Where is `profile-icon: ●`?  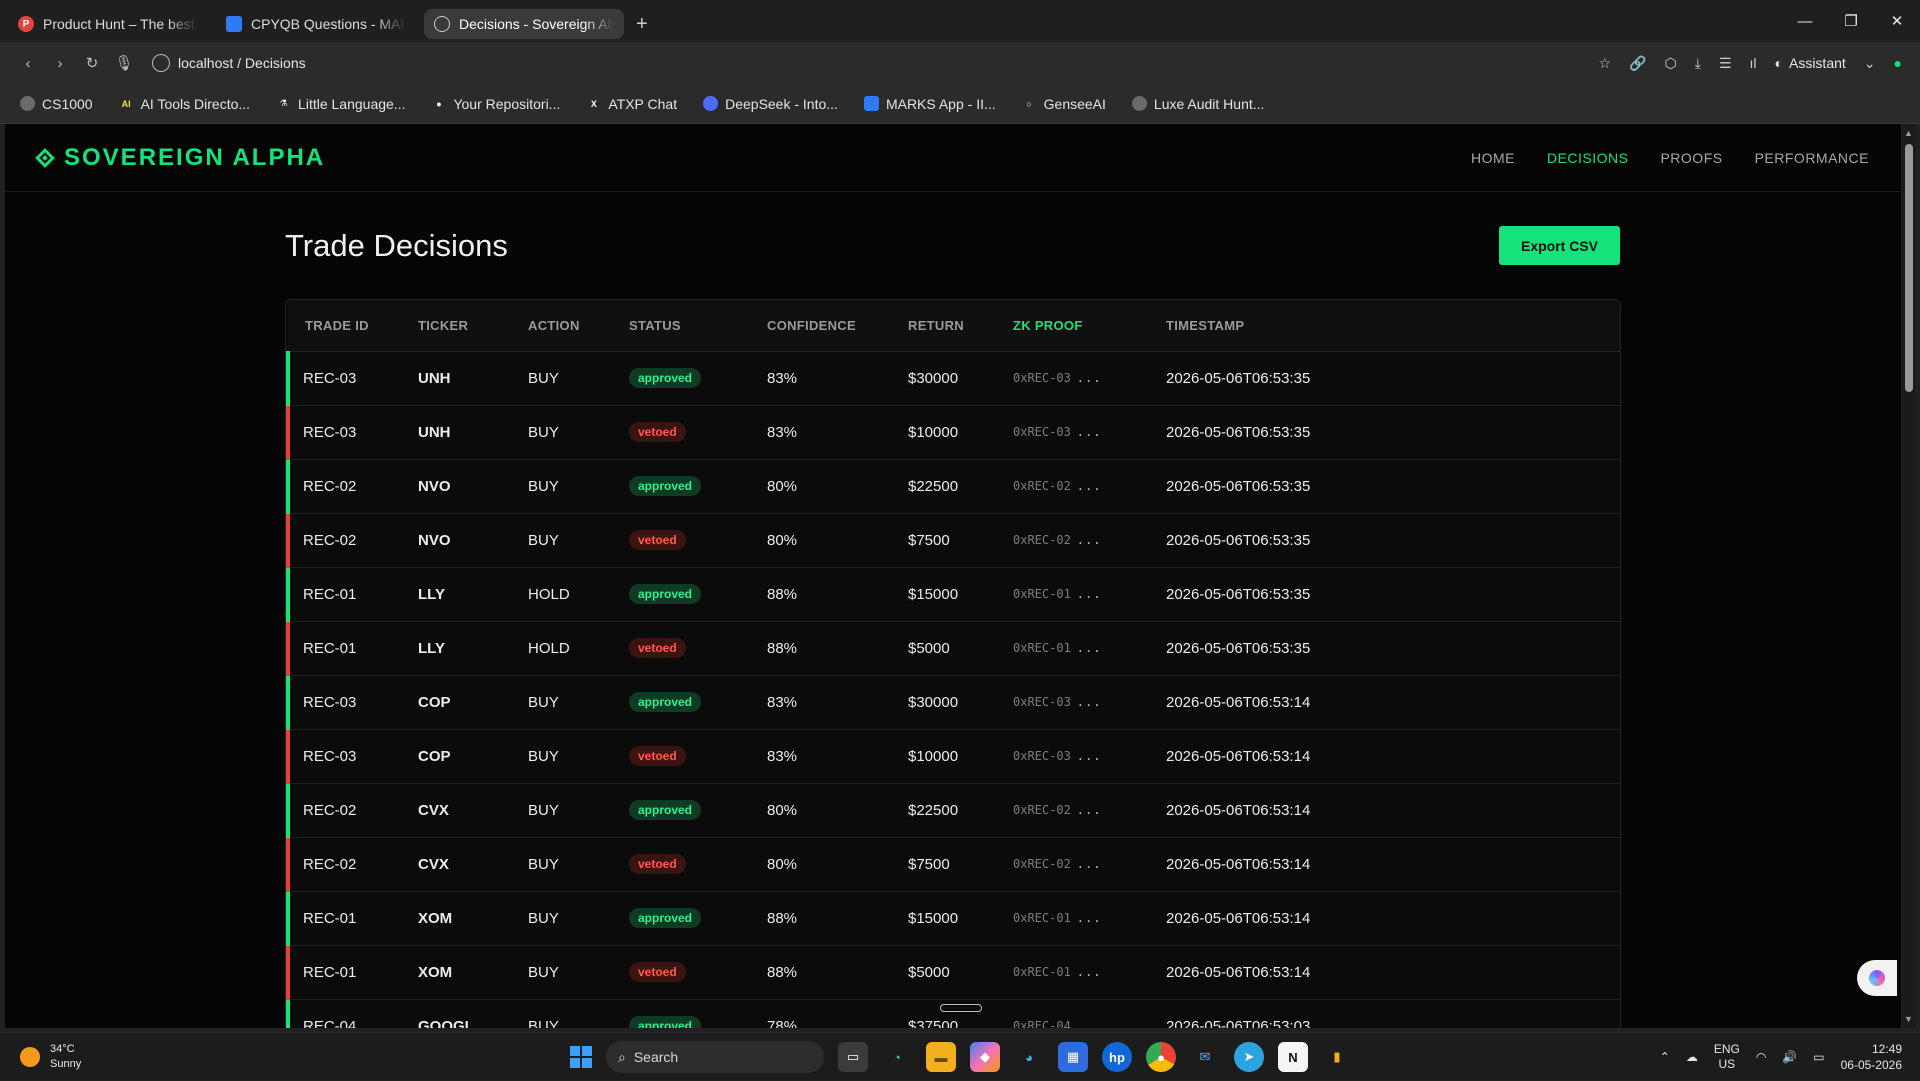 profile-icon: ● is located at coordinates (1898, 63).